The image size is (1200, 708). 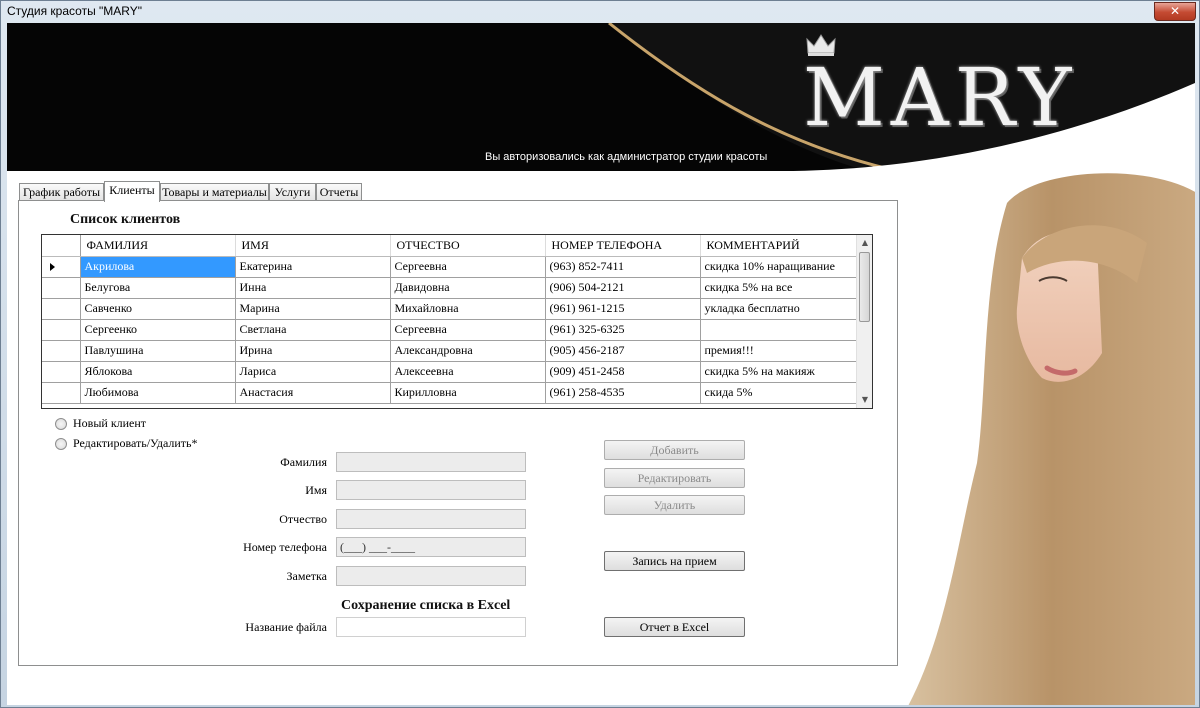 I want to click on patronymic-field, so click(x=431, y=519).